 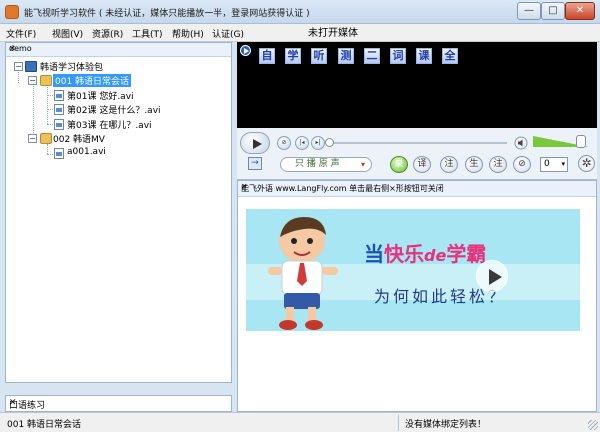 I want to click on annotate-button: 注, so click(x=449, y=164).